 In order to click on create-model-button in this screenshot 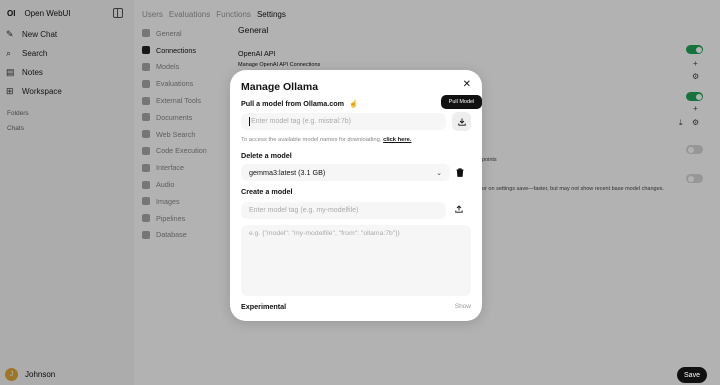, I will do `click(459, 210)`.